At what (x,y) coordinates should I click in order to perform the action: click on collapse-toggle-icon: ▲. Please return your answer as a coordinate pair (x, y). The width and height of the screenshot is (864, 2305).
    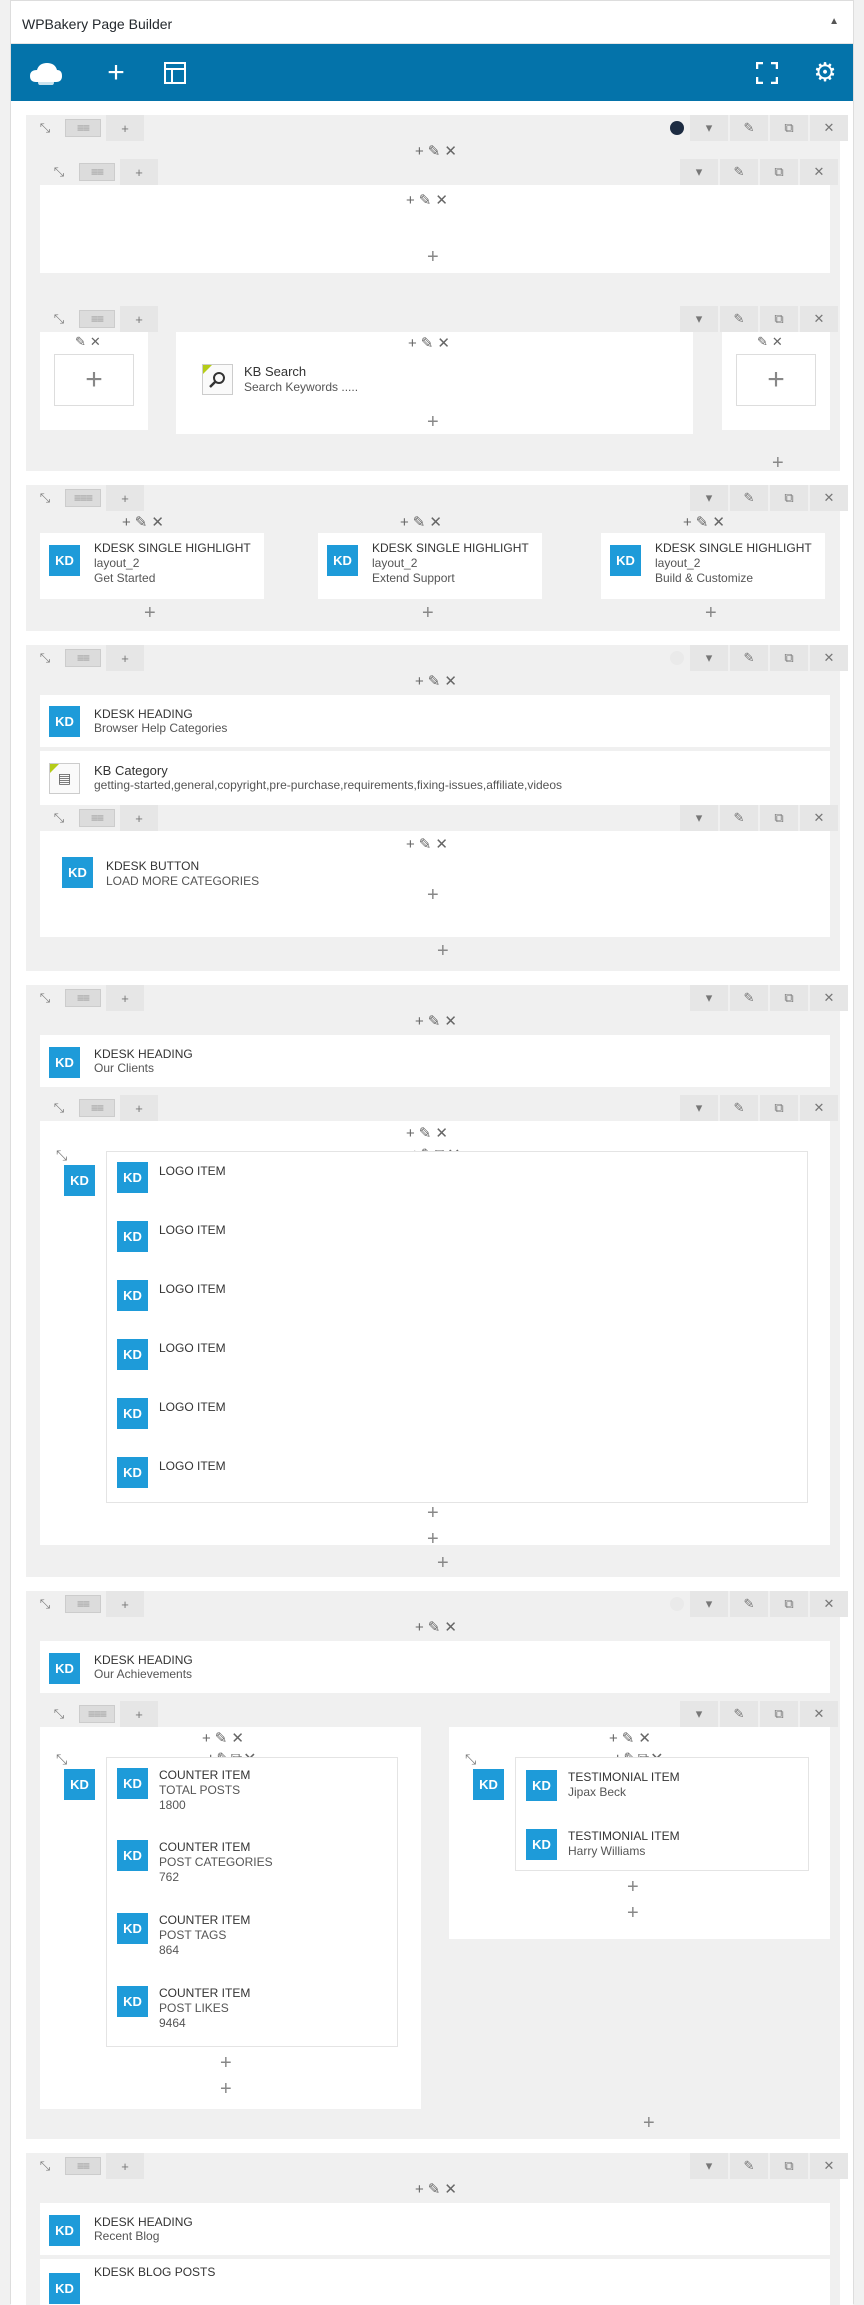
    Looking at the image, I should click on (834, 21).